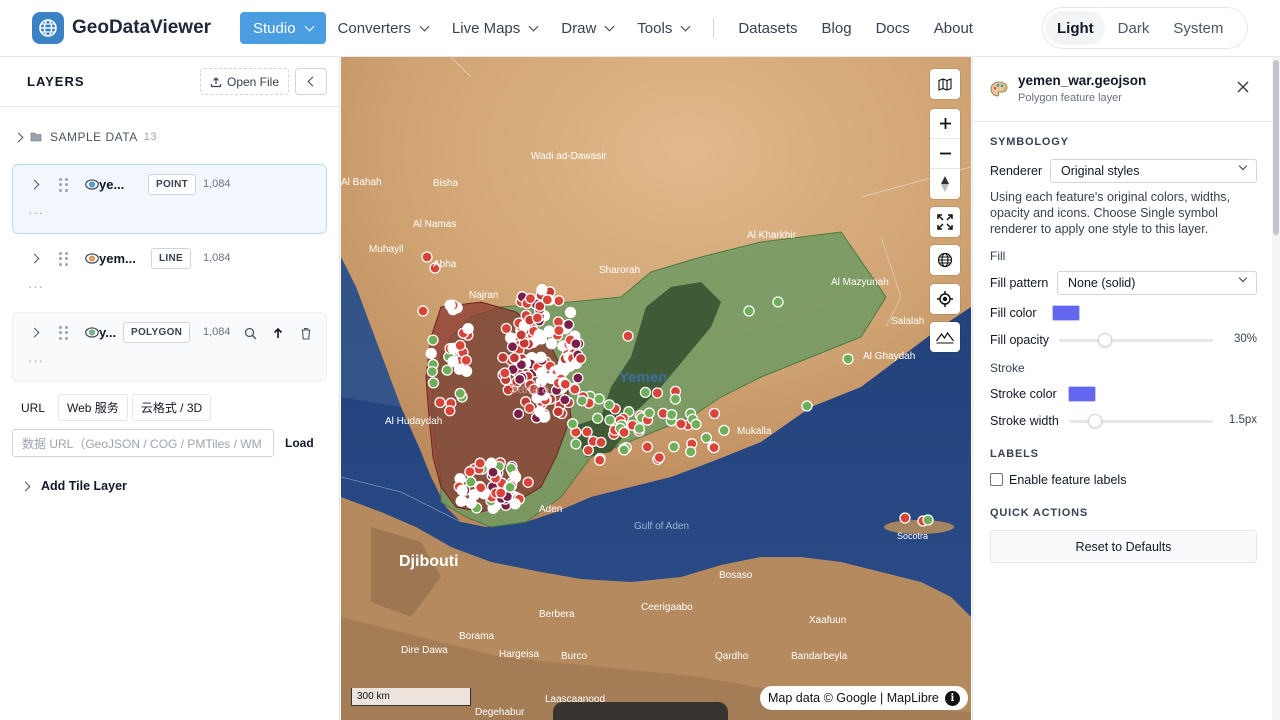 Image resolution: width=1280 pixels, height=720 pixels. What do you see at coordinates (952, 698) in the screenshot?
I see `info-icon: i` at bounding box center [952, 698].